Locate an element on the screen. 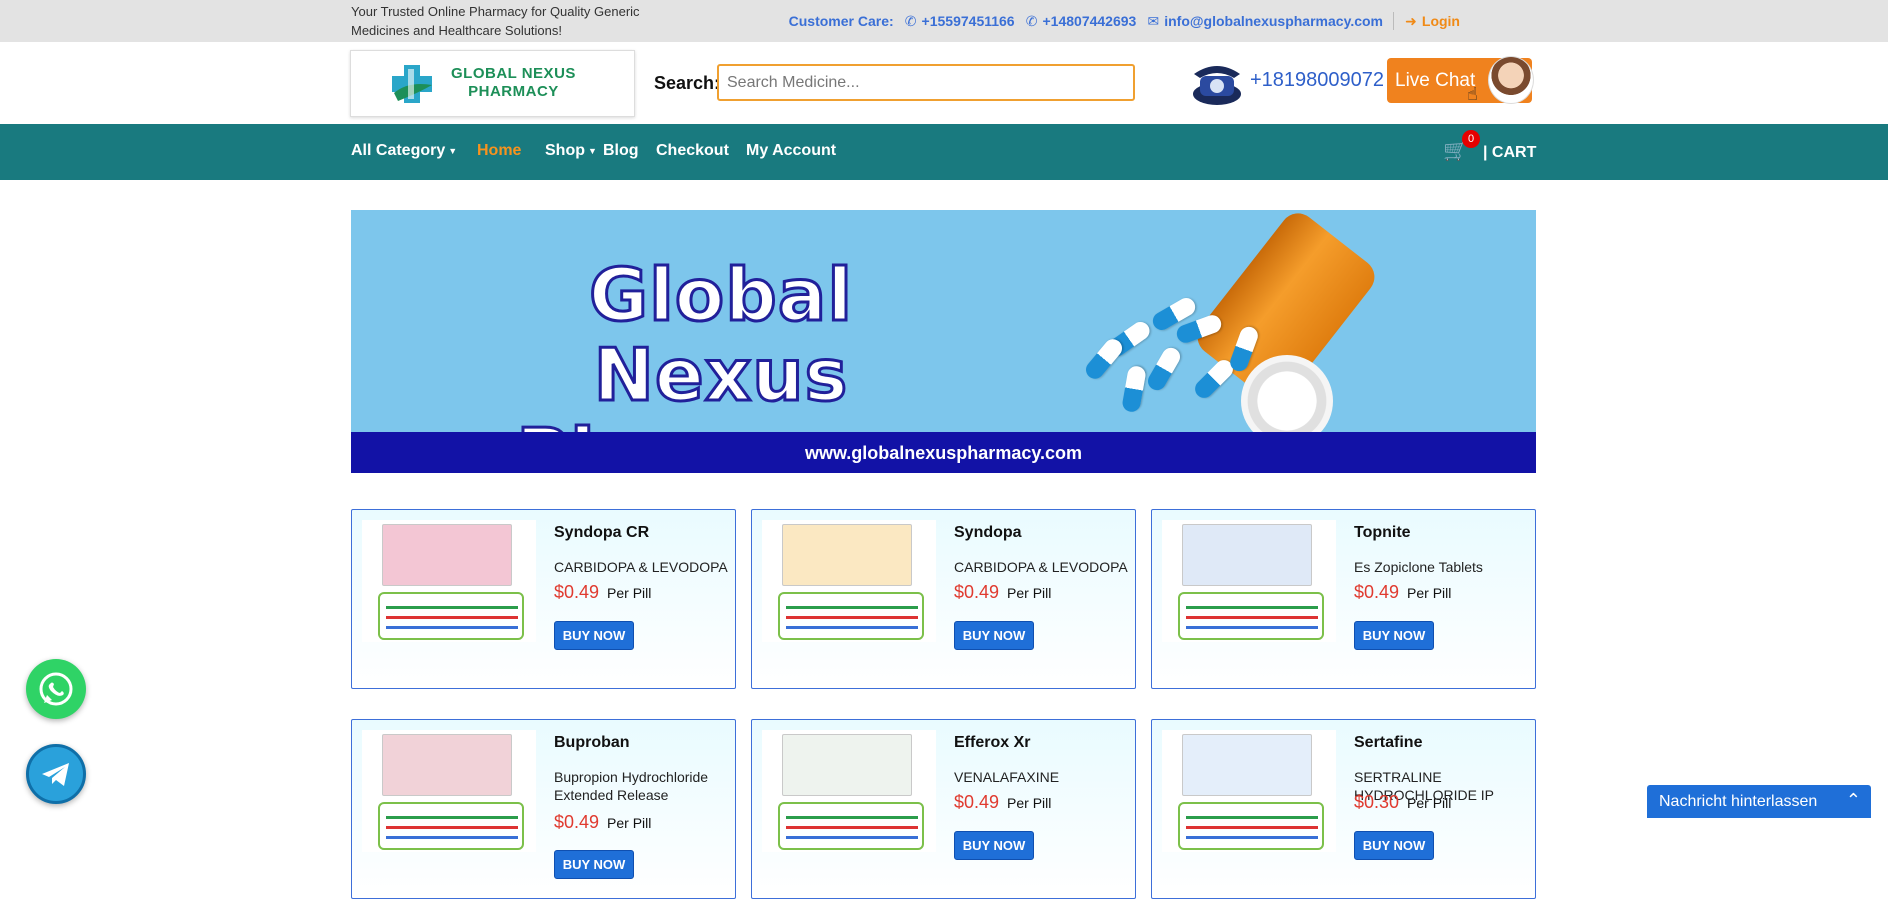 This screenshot has width=1888, height=899. telephone-icon is located at coordinates (1217, 85).